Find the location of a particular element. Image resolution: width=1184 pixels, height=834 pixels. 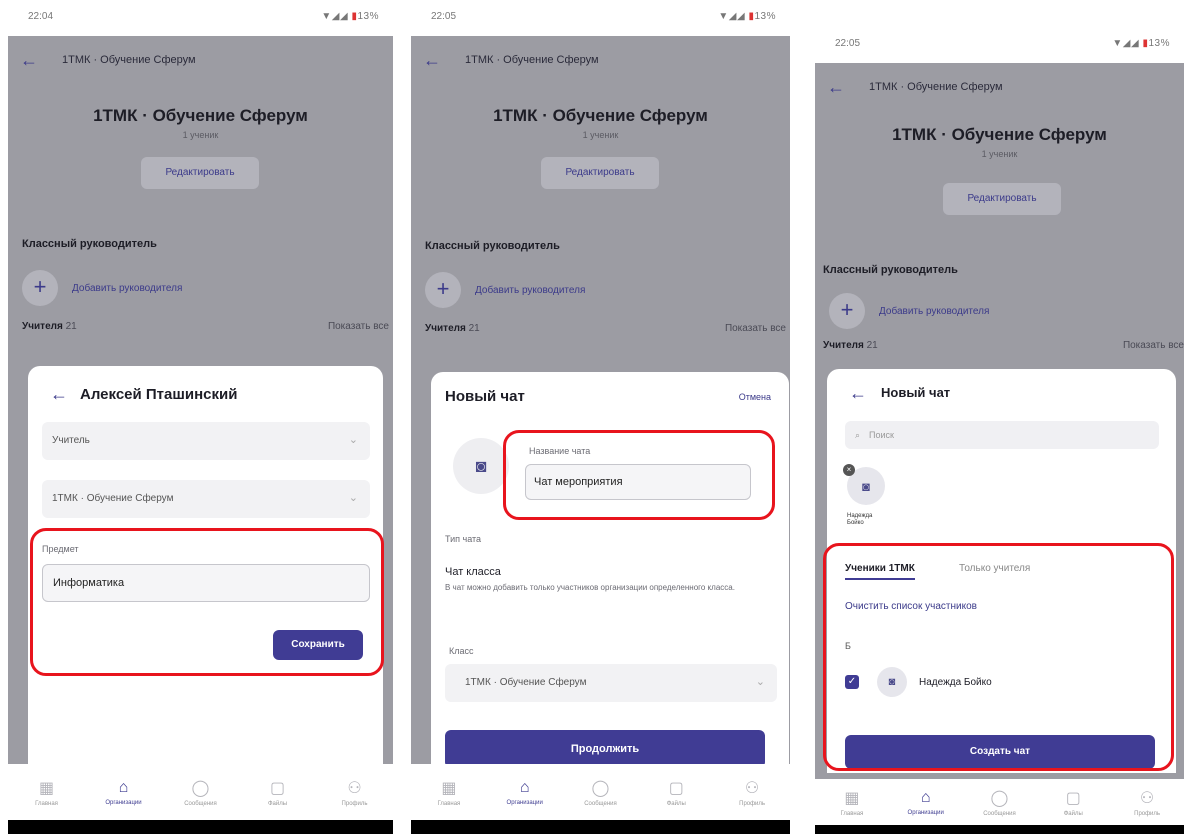

continue-button: Продолжить is located at coordinates (605, 749).